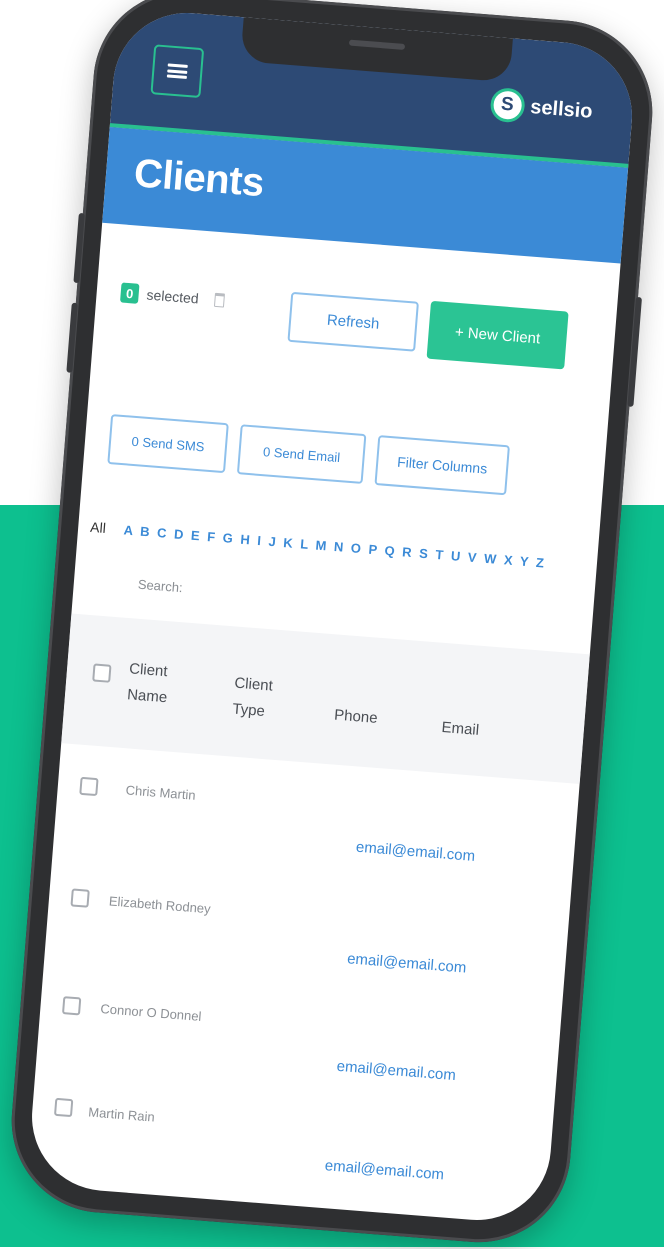 This screenshot has width=664, height=1249. Describe the element at coordinates (442, 465) in the screenshot. I see `filter-columns-button: Filter Columns` at that location.